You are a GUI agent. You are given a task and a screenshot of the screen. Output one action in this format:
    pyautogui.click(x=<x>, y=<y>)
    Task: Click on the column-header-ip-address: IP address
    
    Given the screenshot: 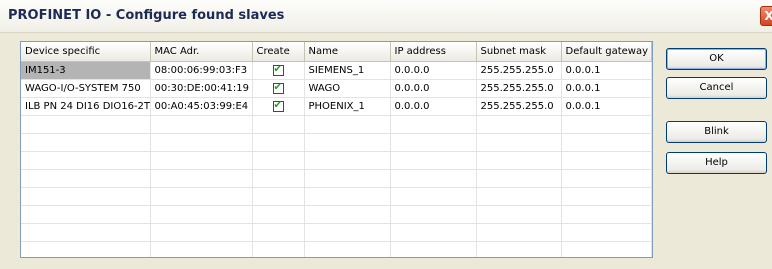 What is the action you would take?
    pyautogui.click(x=433, y=52)
    